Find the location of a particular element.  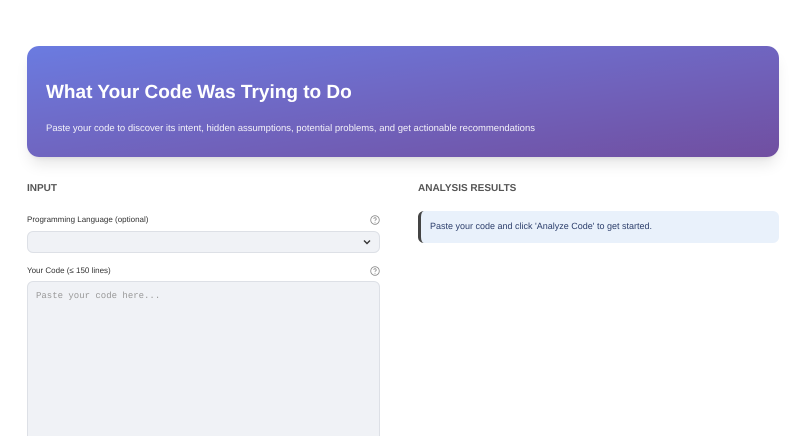

info-text: Paste your code and click 'Analyze Code' to get started. is located at coordinates (541, 227).